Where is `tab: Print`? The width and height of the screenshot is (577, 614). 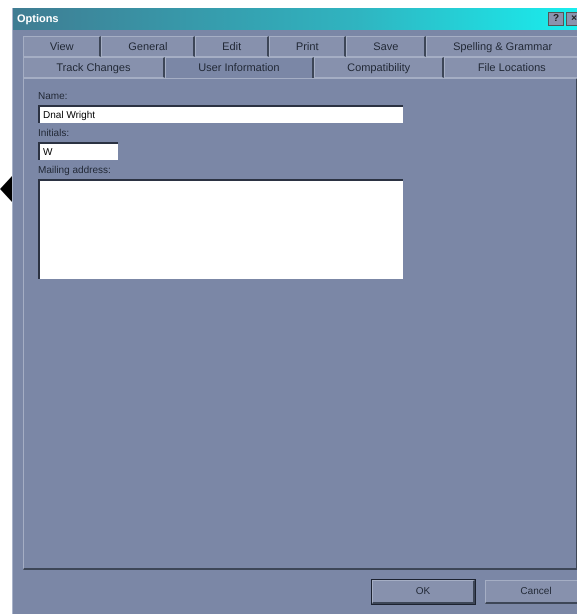 tab: Print is located at coordinates (307, 46).